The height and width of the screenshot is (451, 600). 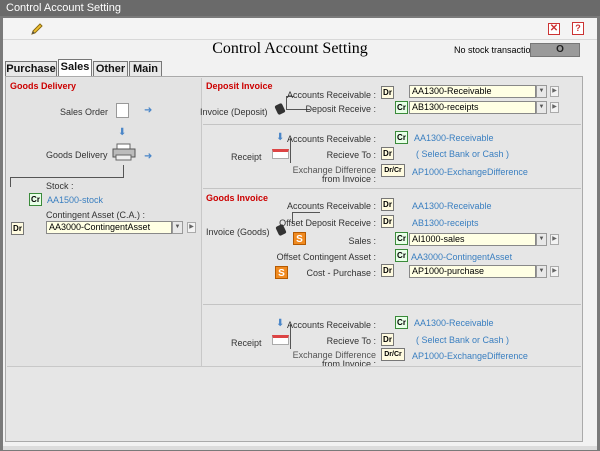 What do you see at coordinates (578, 28) in the screenshot?
I see `help-icon: ?` at bounding box center [578, 28].